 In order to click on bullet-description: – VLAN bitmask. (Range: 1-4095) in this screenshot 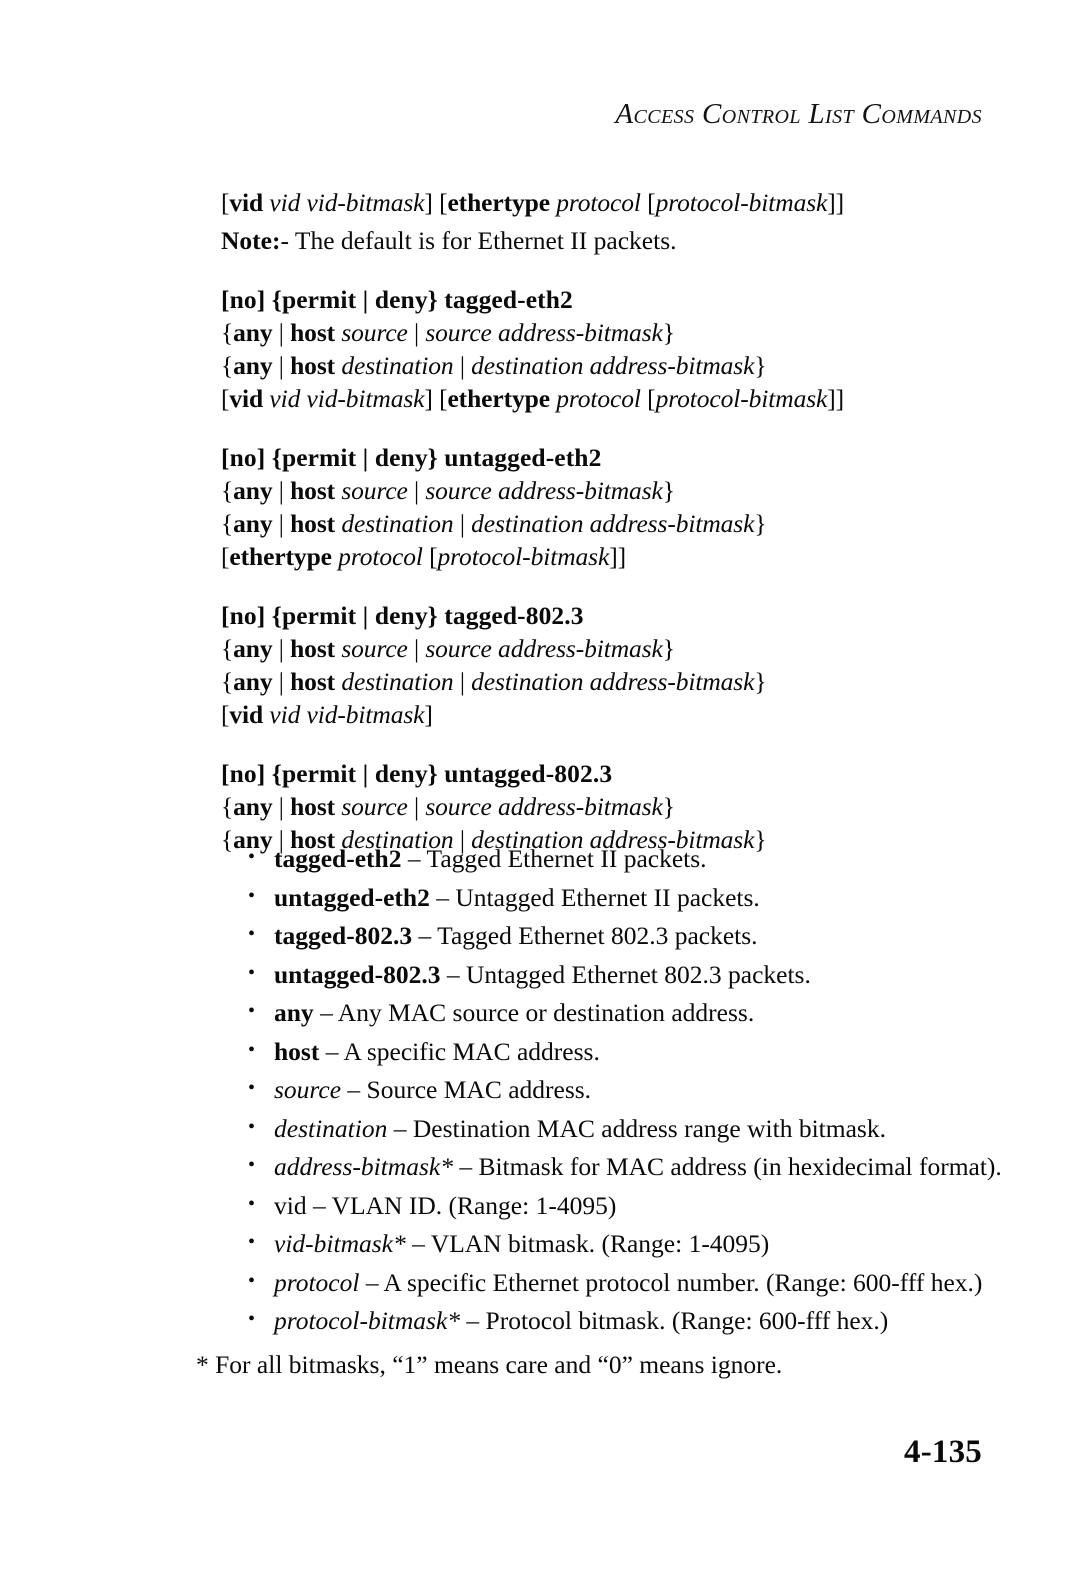, I will do `click(587, 1243)`.